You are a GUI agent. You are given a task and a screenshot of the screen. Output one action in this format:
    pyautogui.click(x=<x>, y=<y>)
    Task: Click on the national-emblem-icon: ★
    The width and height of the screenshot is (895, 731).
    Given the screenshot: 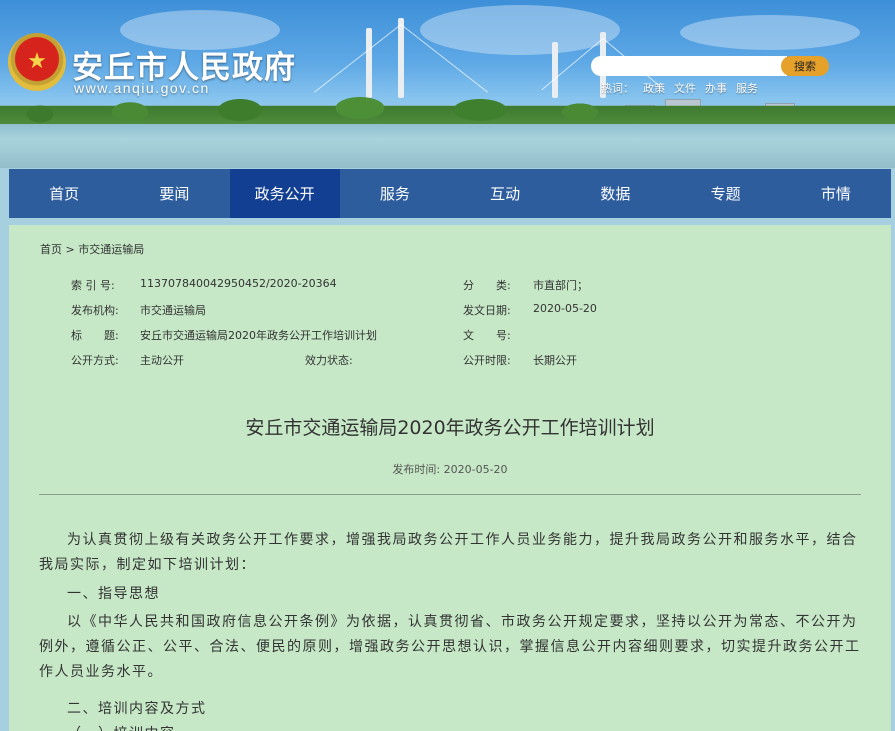 What is the action you would take?
    pyautogui.click(x=37, y=62)
    